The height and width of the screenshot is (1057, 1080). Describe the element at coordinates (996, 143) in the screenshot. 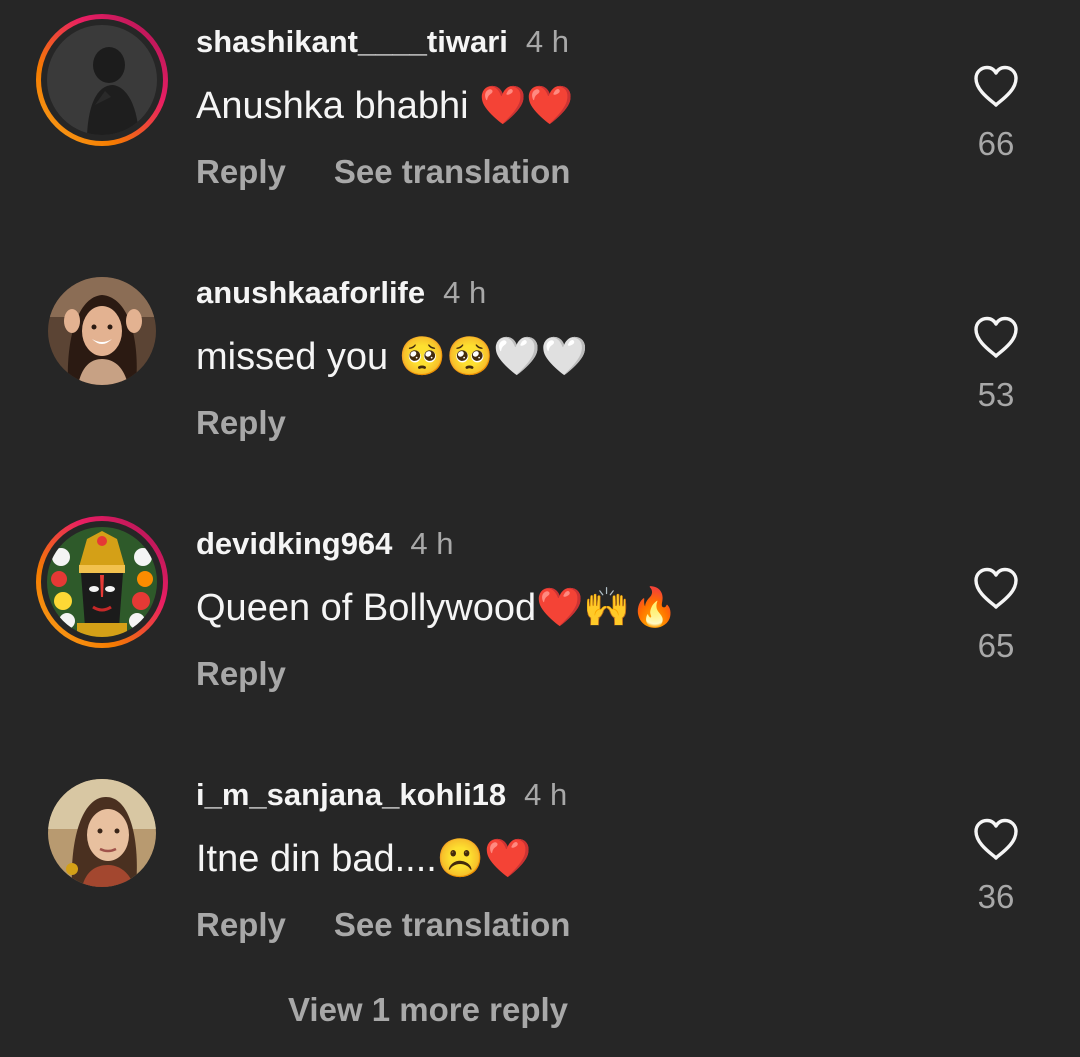

I see `like-count: 66` at that location.